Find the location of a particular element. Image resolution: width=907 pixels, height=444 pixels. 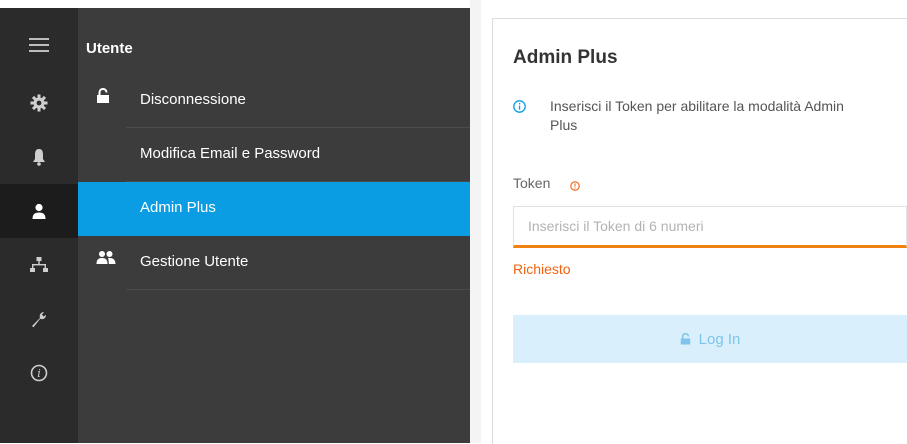

gear-icon is located at coordinates (39, 103).